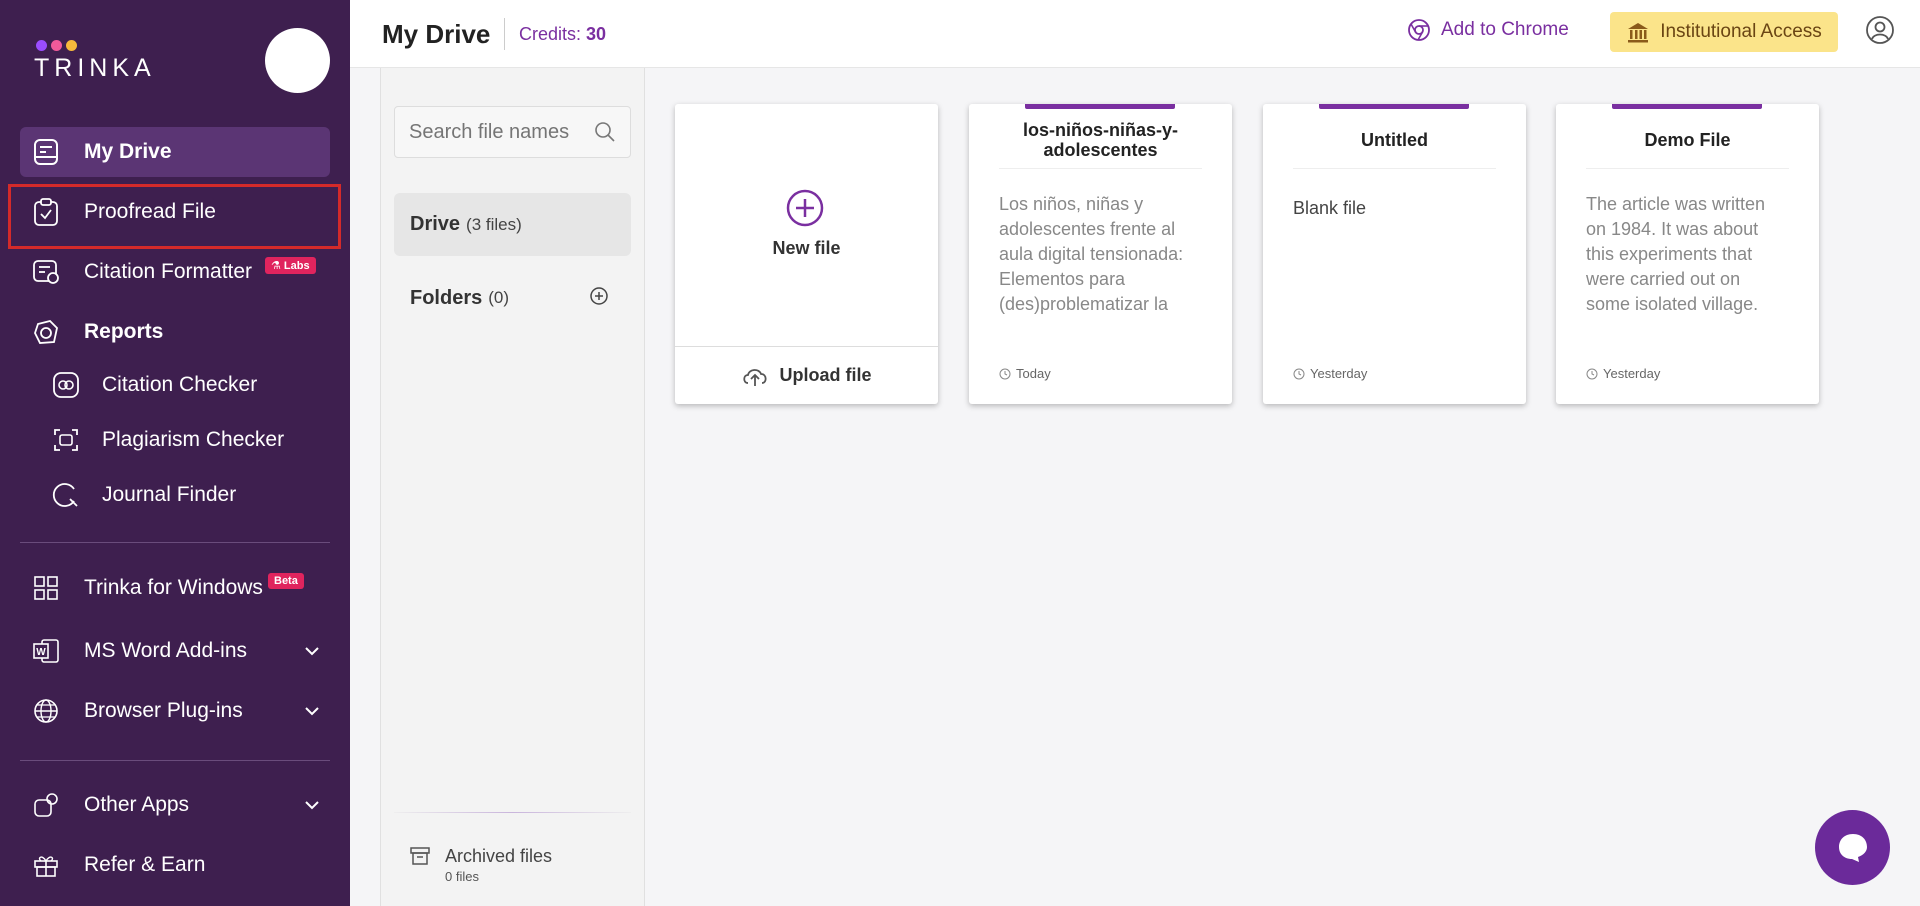 This screenshot has width=1920, height=906. I want to click on search-input, so click(501, 132).